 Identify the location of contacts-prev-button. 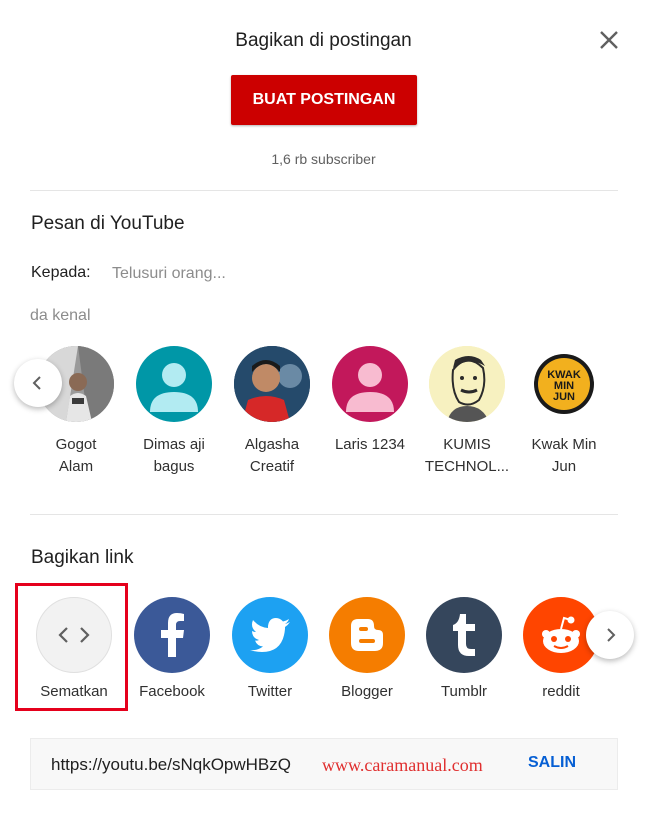
(38, 383).